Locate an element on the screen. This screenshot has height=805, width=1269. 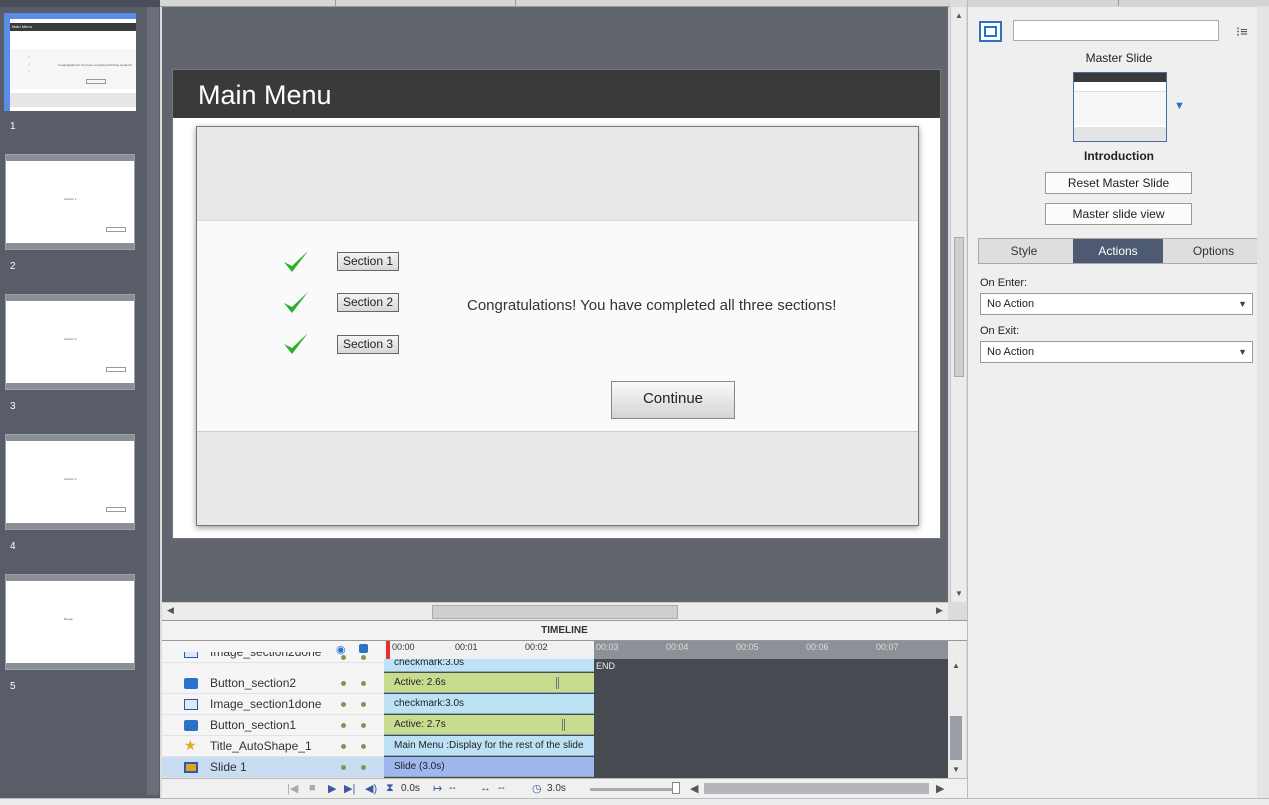
on-enter-label: On Enter: is located at coordinates (1004, 283).